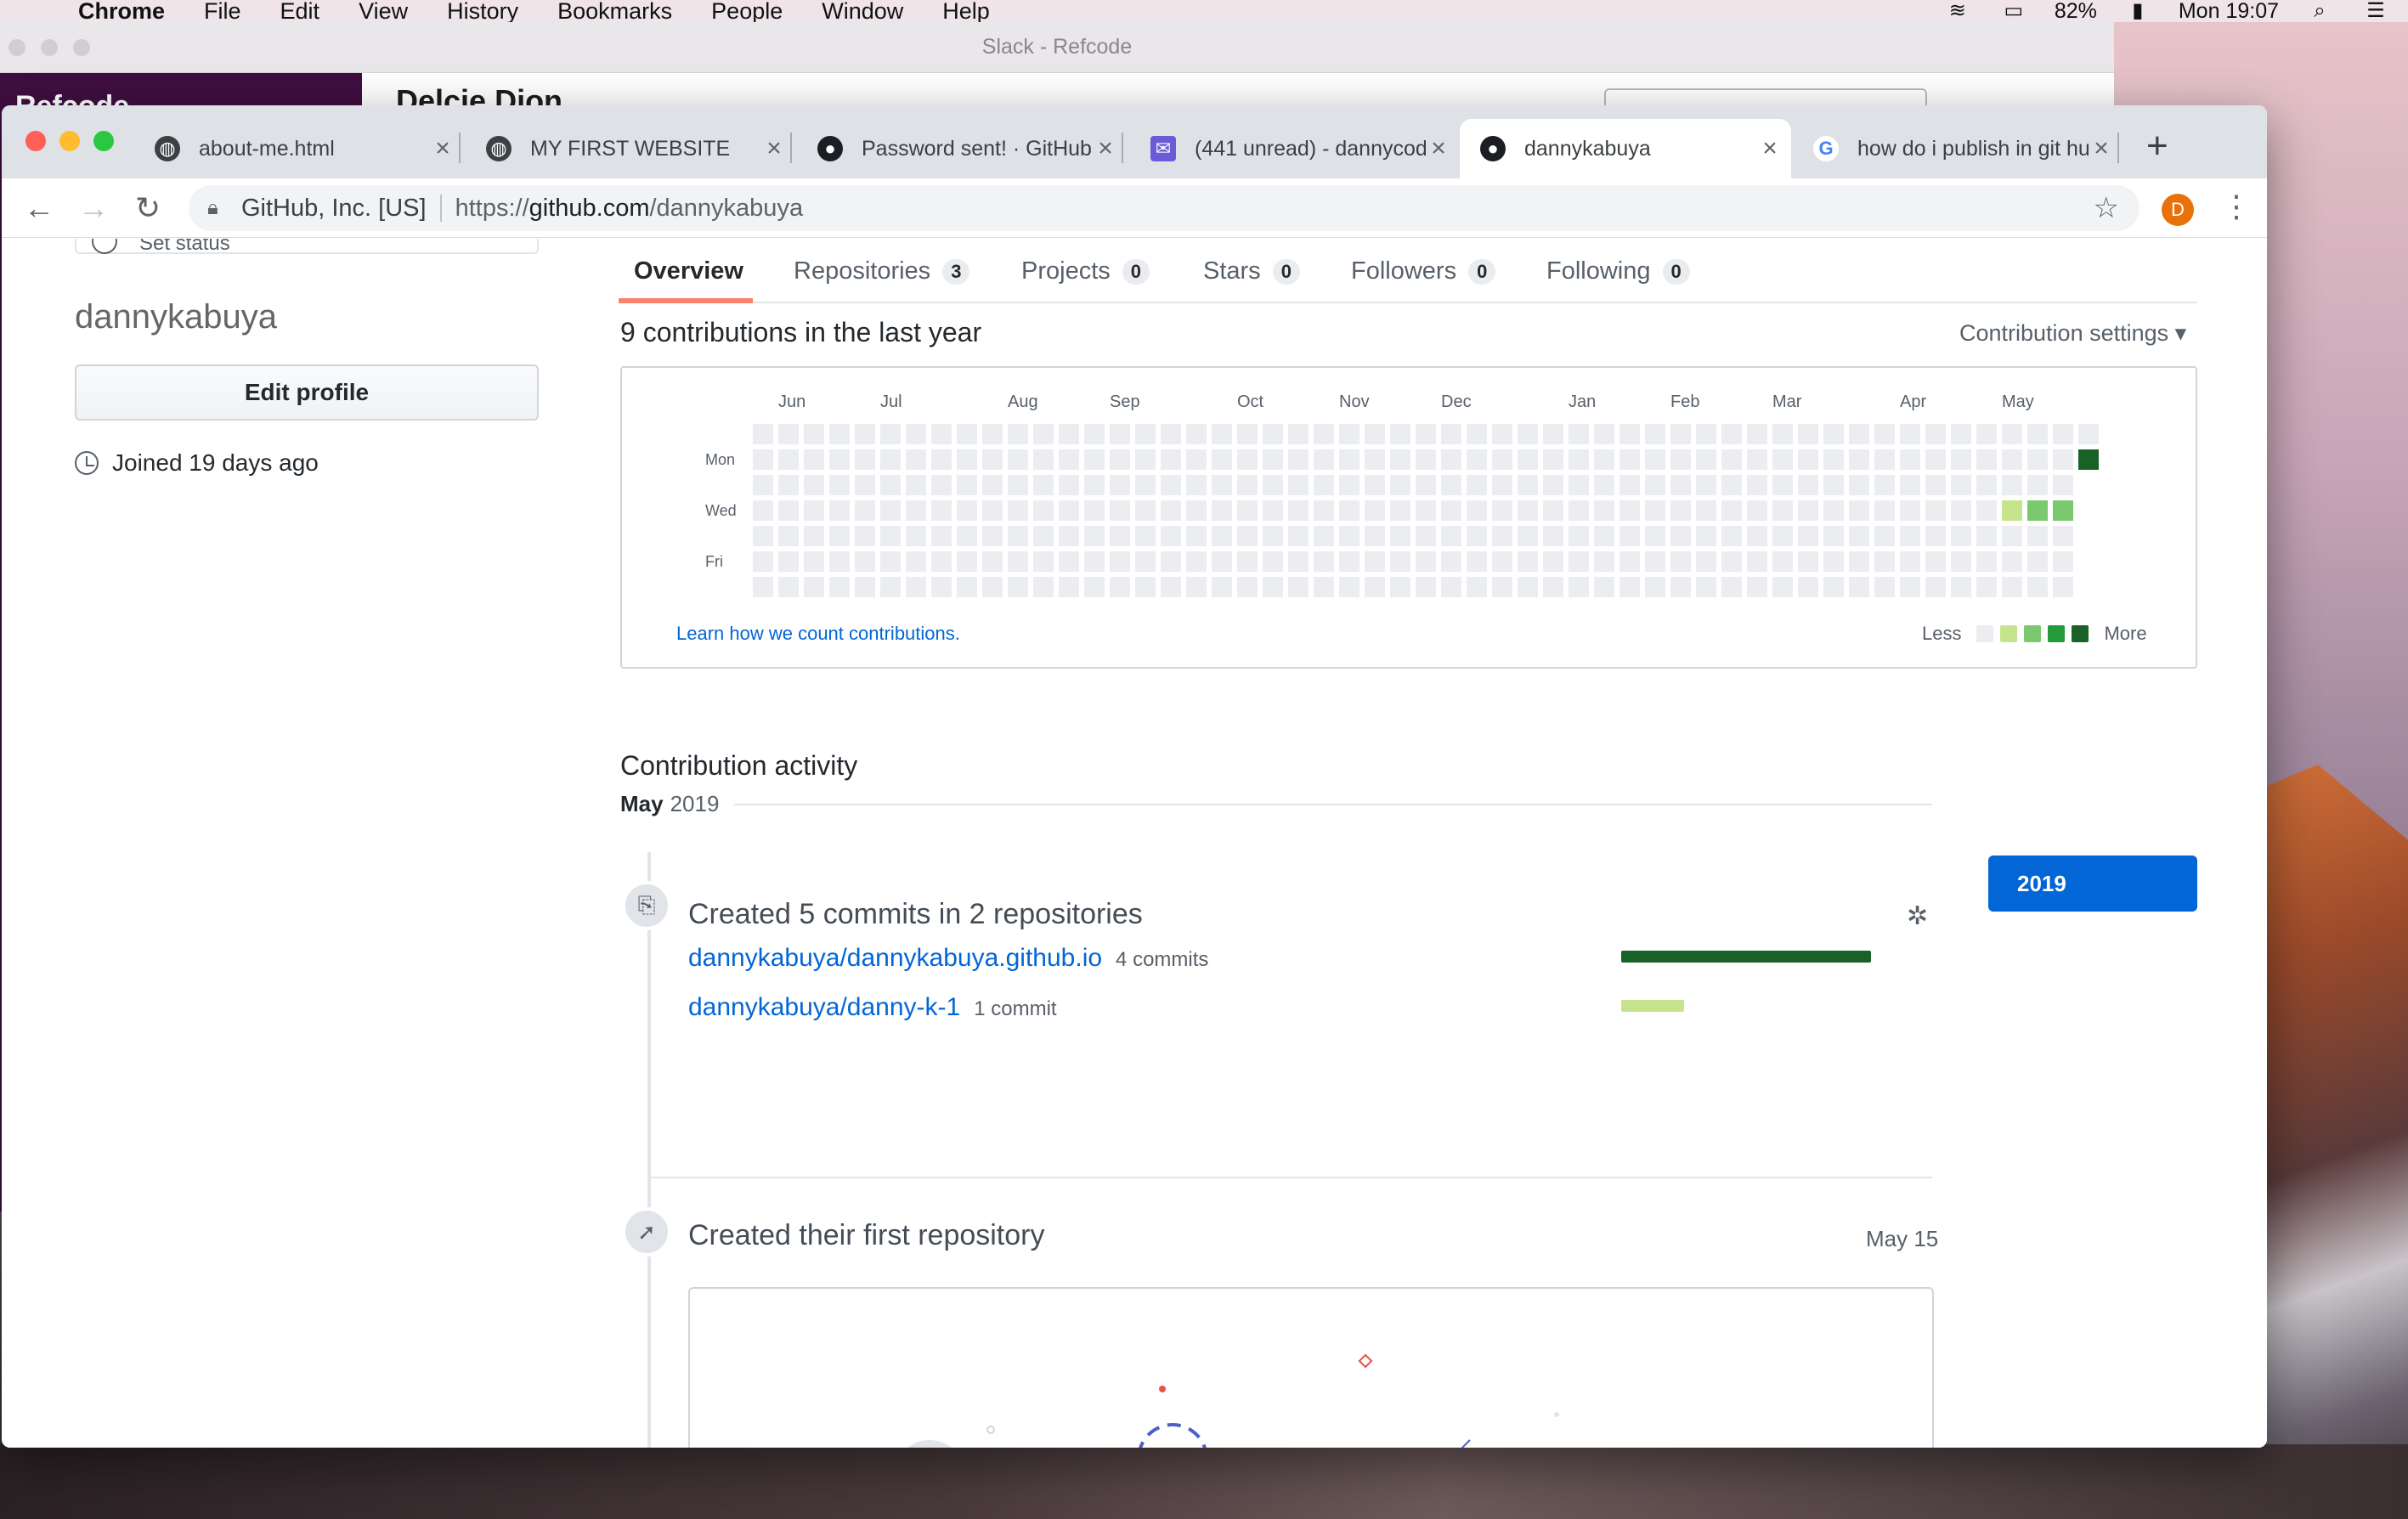 This screenshot has height=1519, width=2408. What do you see at coordinates (223, 11) in the screenshot?
I see `menu-file: File` at bounding box center [223, 11].